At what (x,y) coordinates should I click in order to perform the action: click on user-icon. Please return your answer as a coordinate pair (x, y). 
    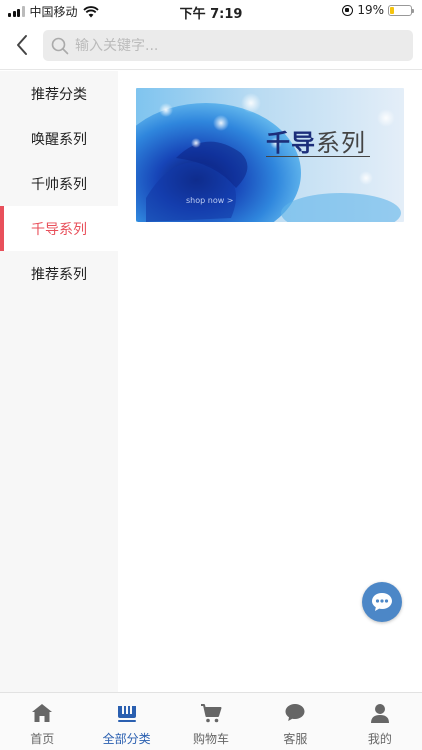
    Looking at the image, I should click on (379, 713).